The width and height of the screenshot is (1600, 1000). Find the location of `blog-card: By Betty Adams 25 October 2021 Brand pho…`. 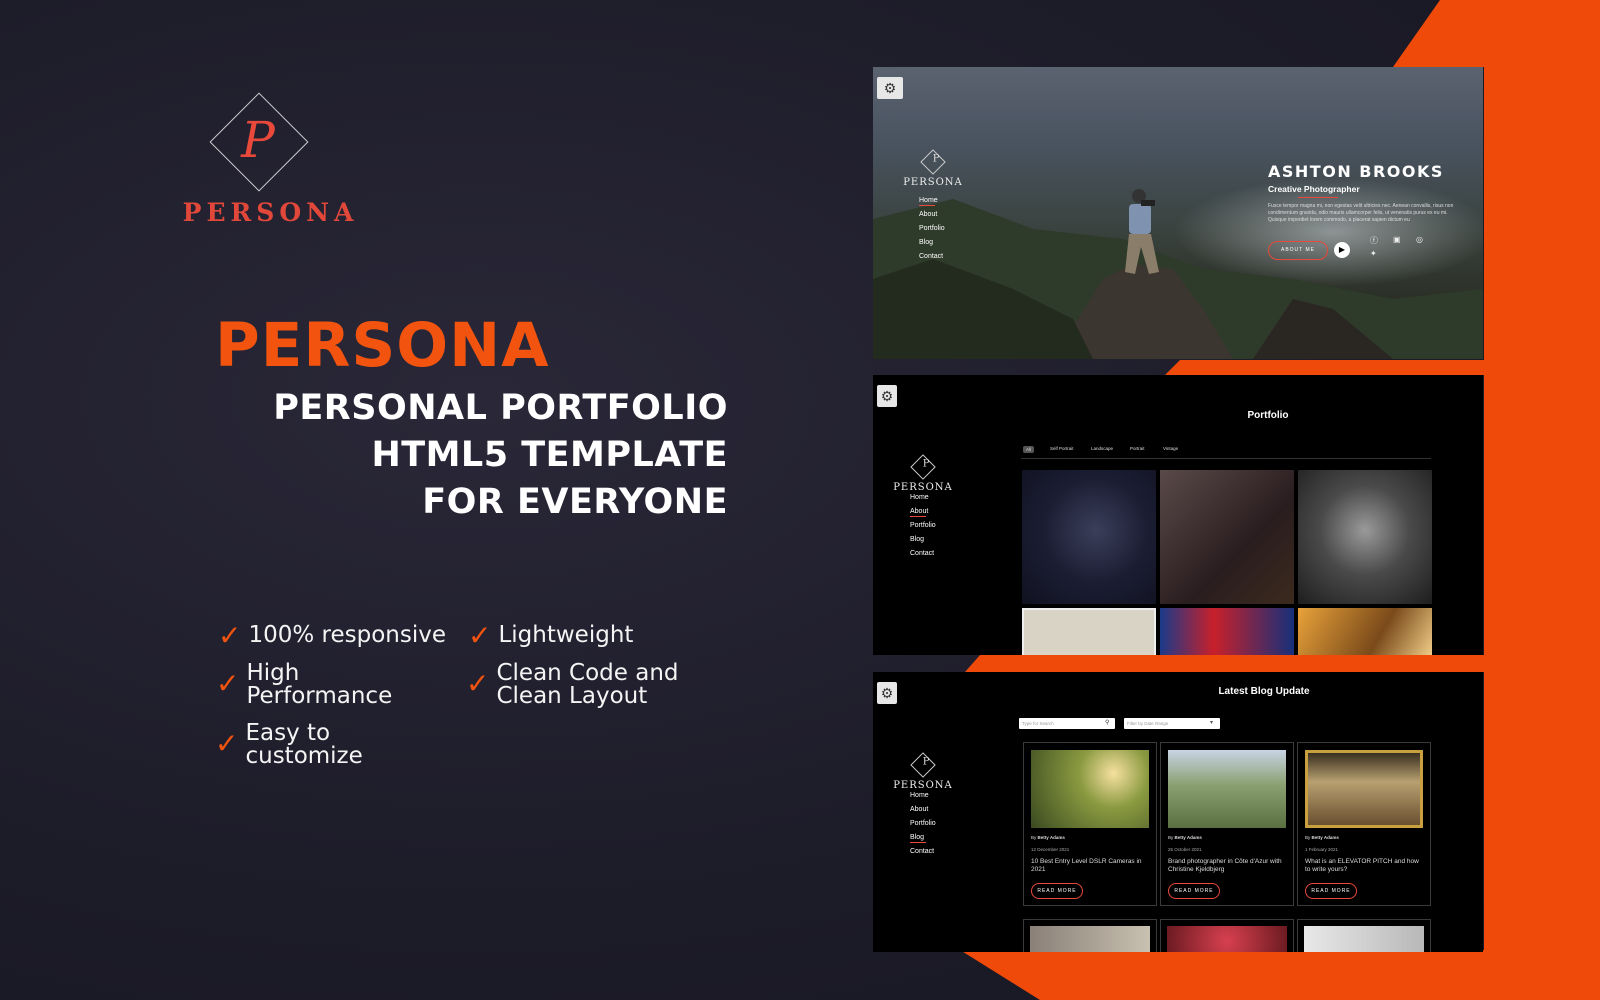

blog-card: By Betty Adams 25 October 2021 Brand pho… is located at coordinates (1227, 824).